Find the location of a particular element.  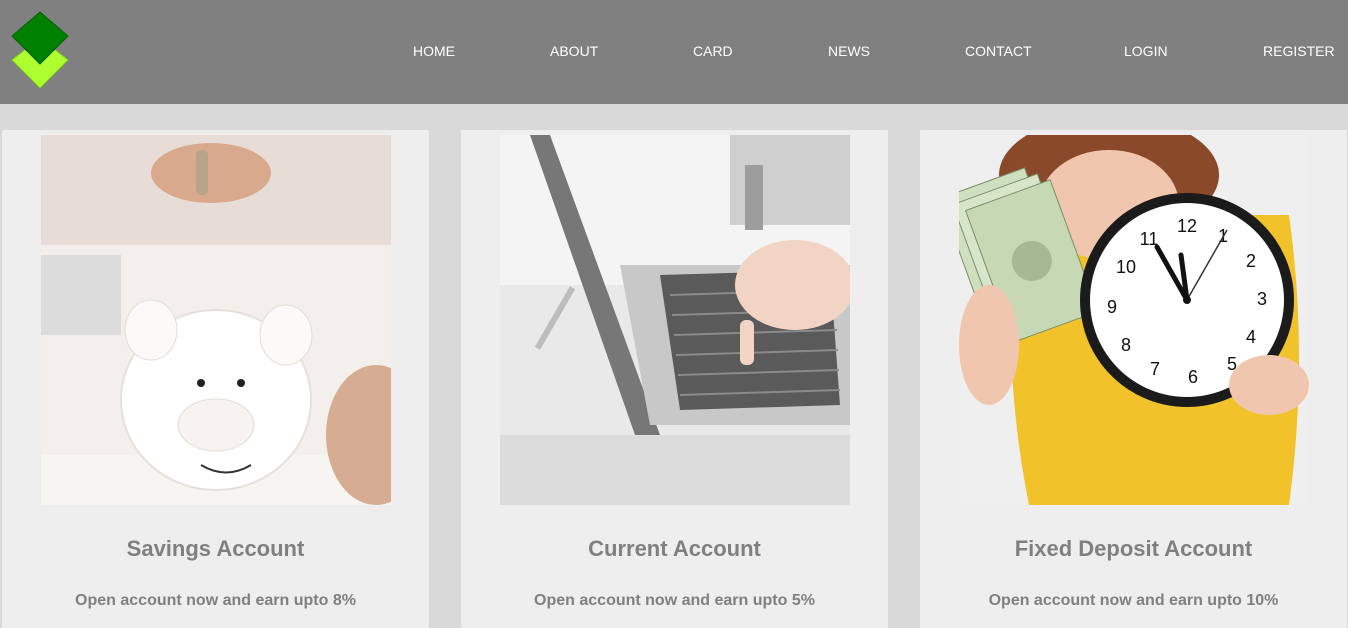

card-description: Open account now and earn upto 5% is located at coordinates (674, 600).